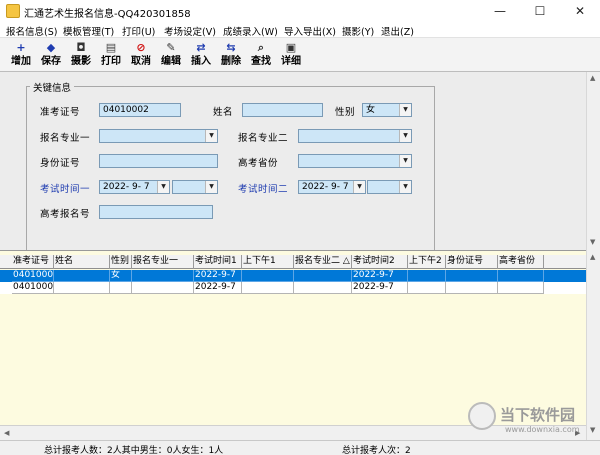 Image resolution: width=600 pixels, height=455 pixels. What do you see at coordinates (111, 61) in the screenshot?
I see `toolbar-button-label: 打印` at bounding box center [111, 61].